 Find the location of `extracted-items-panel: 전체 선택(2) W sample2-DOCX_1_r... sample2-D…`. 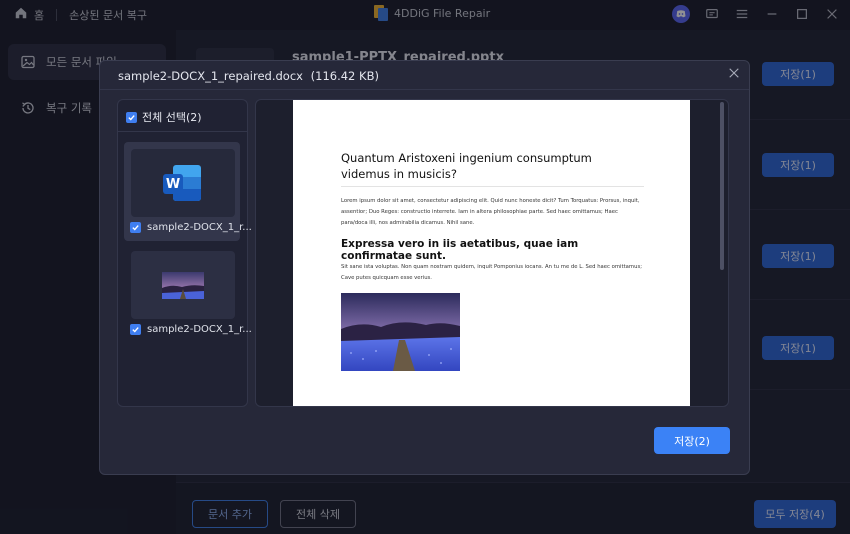

extracted-items-panel: 전체 선택(2) W sample2-DOCX_1_r... sample2-D… is located at coordinates (184, 253).